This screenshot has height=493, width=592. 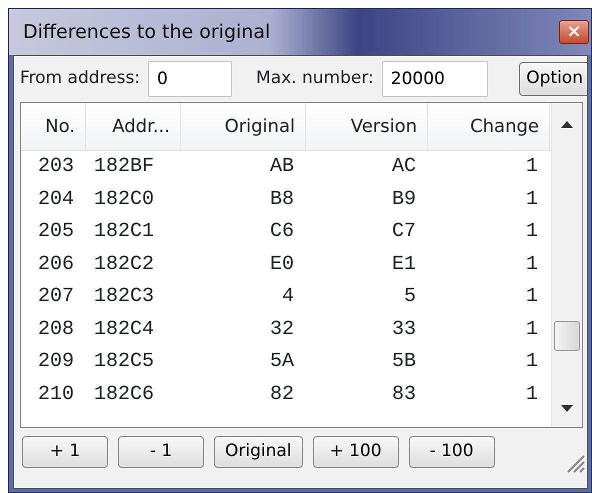 What do you see at coordinates (403, 362) in the screenshot?
I see `table-cell-text: 5B` at bounding box center [403, 362].